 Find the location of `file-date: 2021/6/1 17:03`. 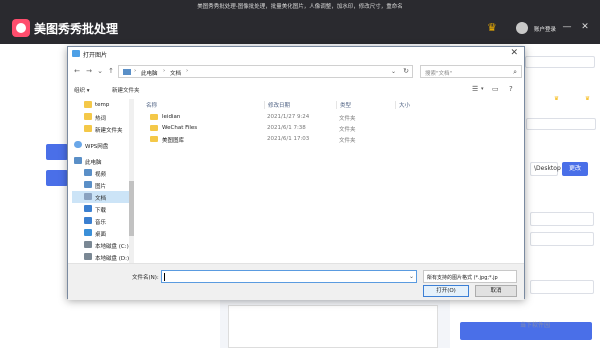

file-date: 2021/6/1 17:03 is located at coordinates (288, 139).